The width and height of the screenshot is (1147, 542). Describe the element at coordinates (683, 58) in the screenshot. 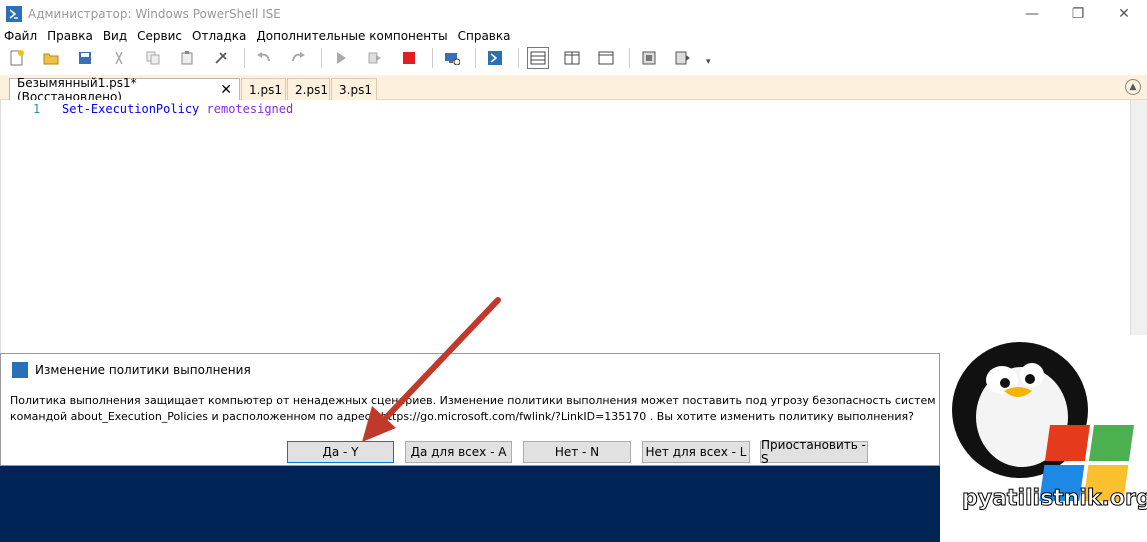

I see `commands-icon` at that location.